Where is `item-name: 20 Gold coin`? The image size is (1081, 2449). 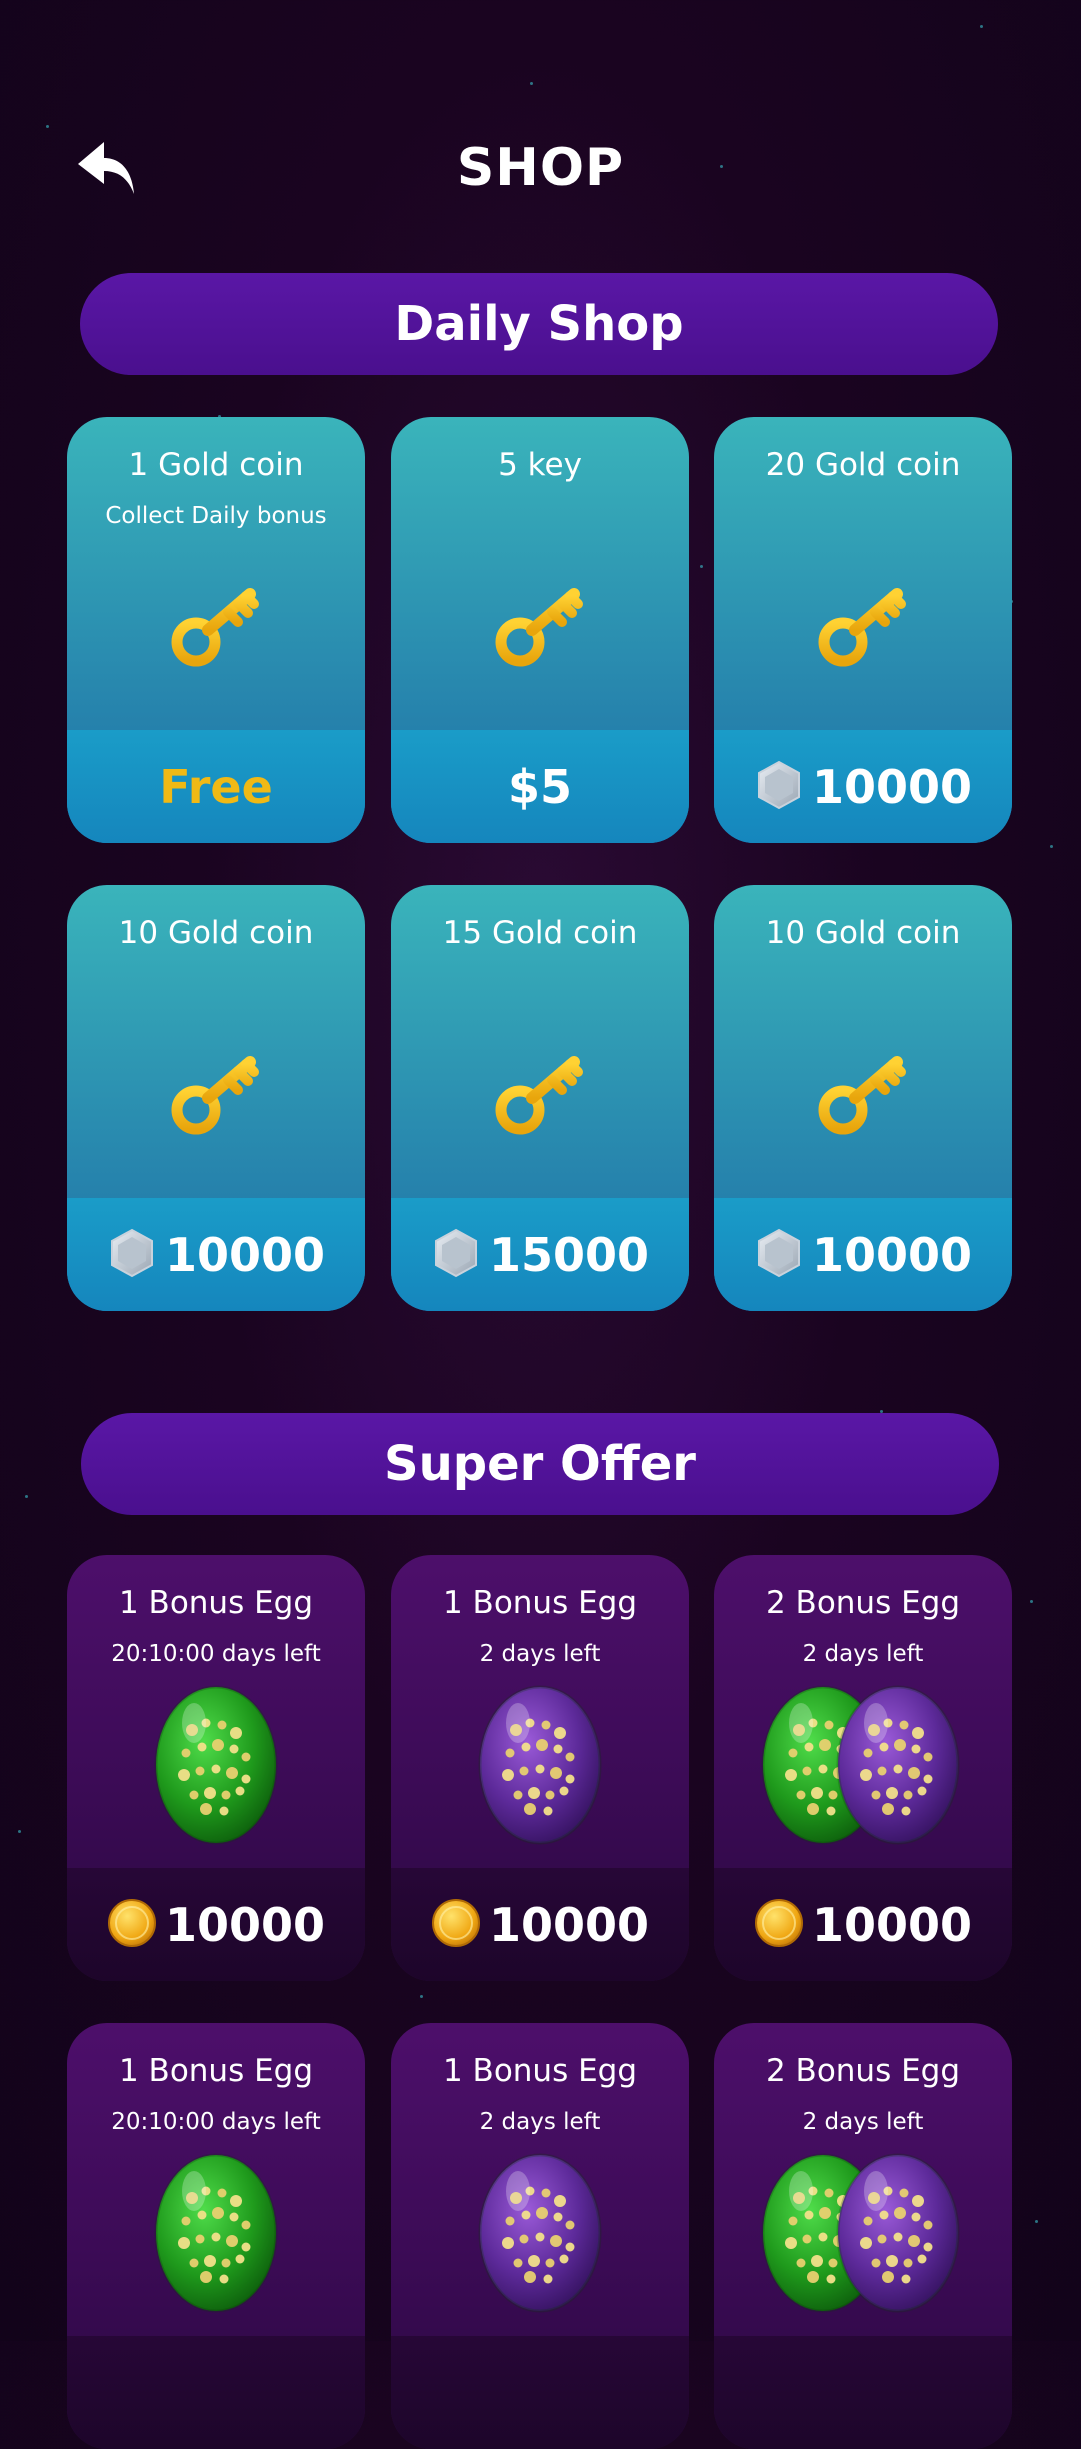 item-name: 20 Gold coin is located at coordinates (863, 465).